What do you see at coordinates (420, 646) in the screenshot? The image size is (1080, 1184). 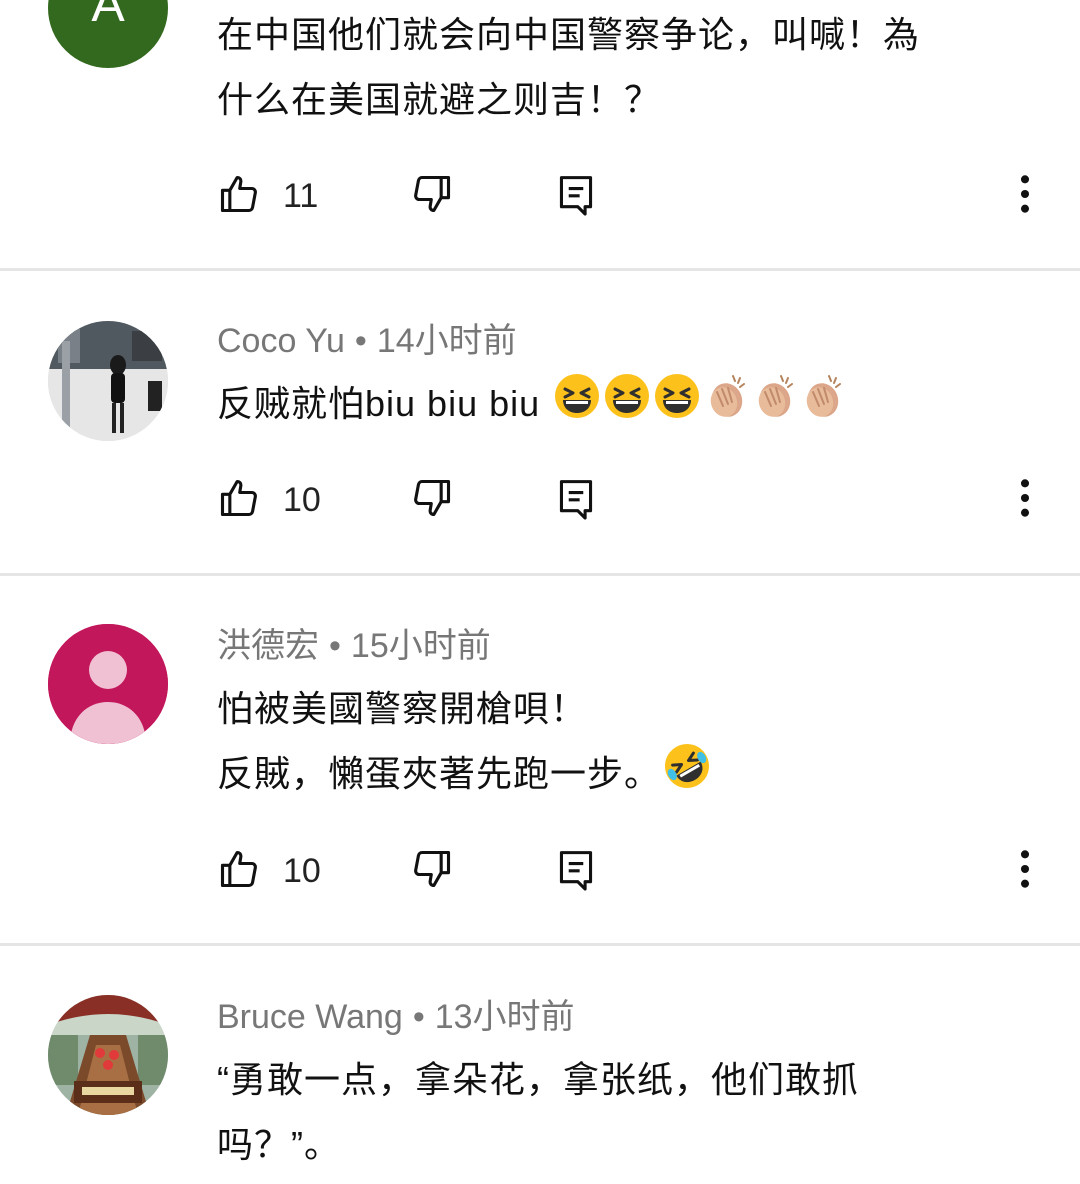 I see `comment-time: 15小时前` at bounding box center [420, 646].